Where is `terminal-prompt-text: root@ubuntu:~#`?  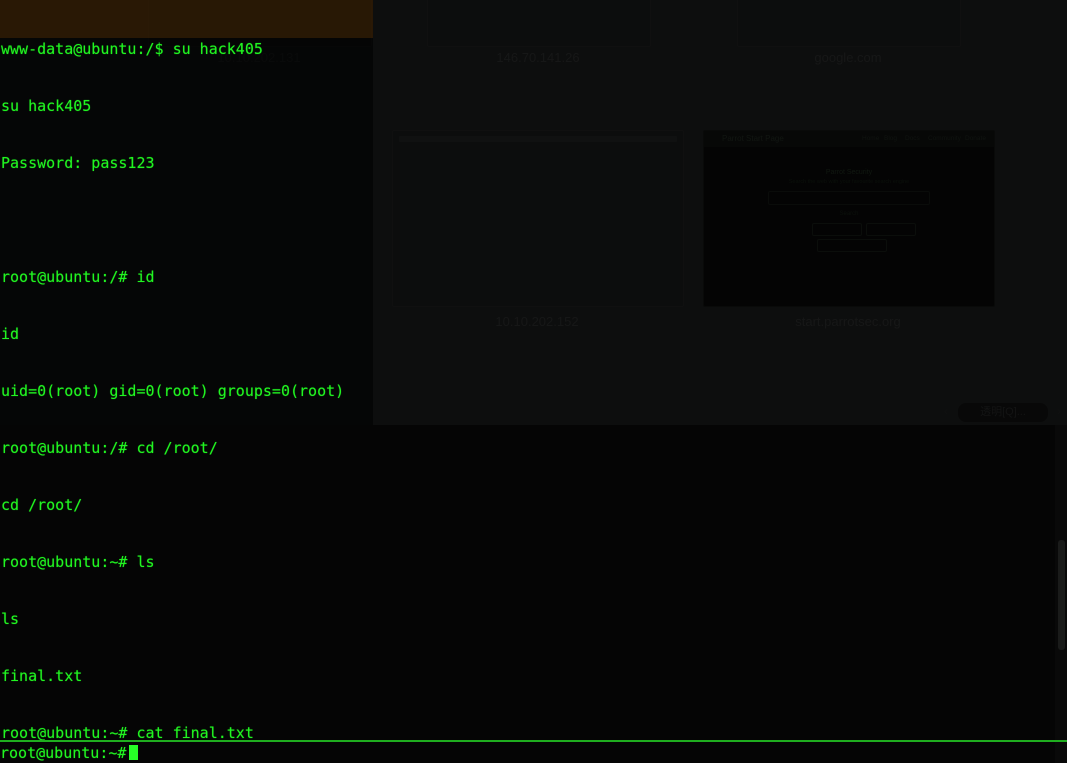 terminal-prompt-text: root@ubuntu:~# is located at coordinates (63, 753).